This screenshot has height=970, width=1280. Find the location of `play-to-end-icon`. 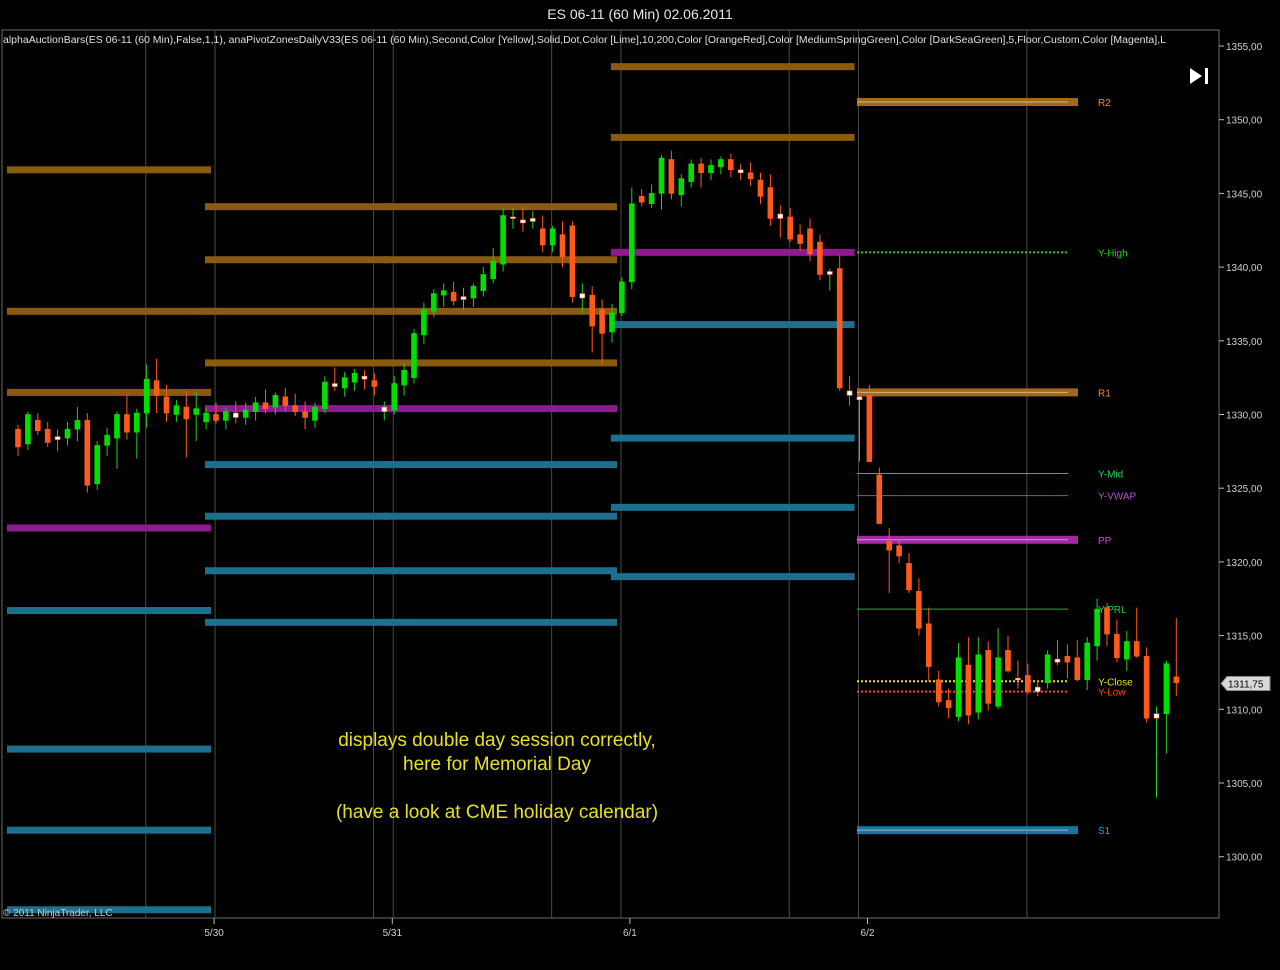

play-to-end-icon is located at coordinates (1200, 76).